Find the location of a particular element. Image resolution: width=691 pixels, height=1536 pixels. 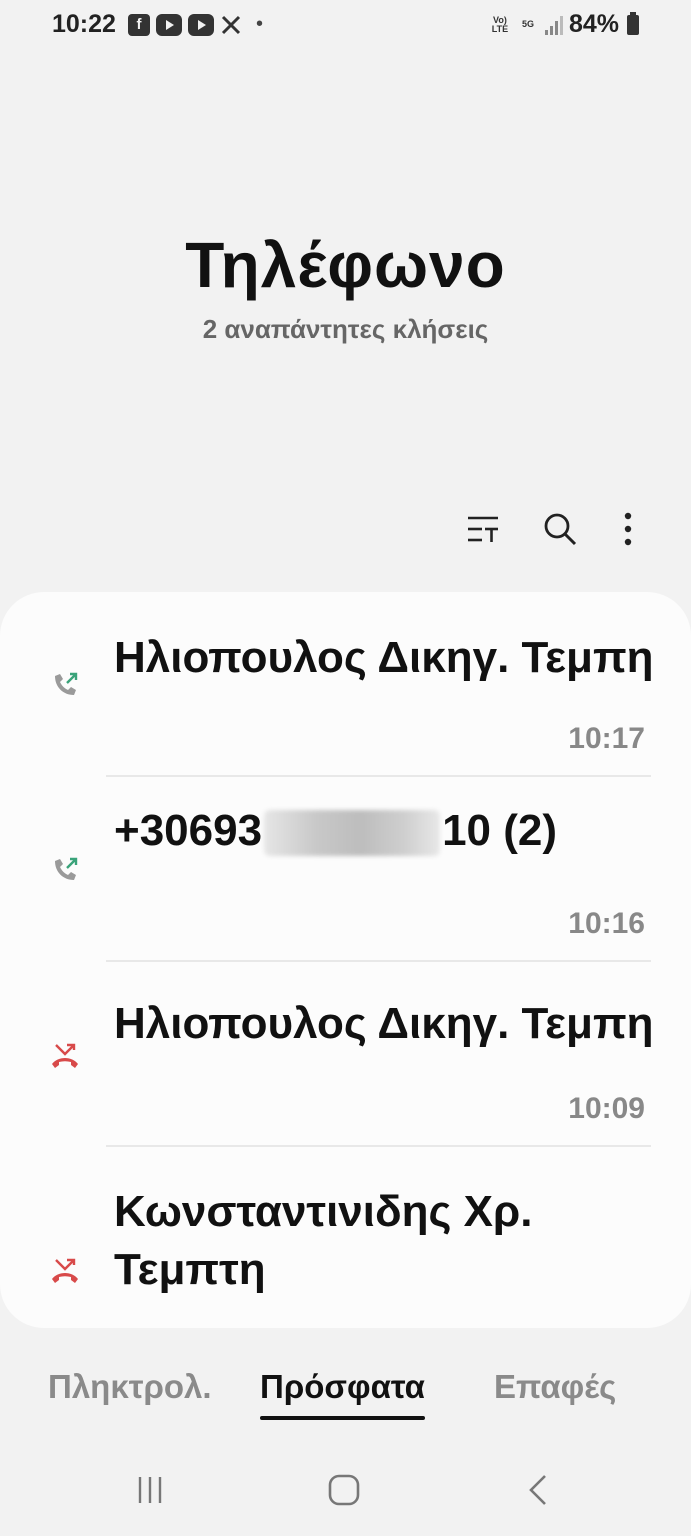

search-button is located at coordinates (560, 529).